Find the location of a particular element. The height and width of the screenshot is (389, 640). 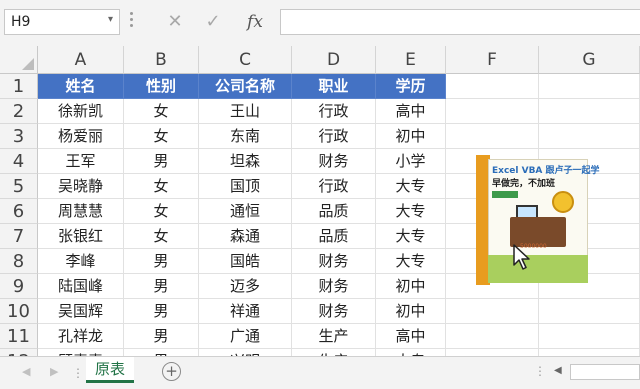

row-header: 5 is located at coordinates (19, 186).